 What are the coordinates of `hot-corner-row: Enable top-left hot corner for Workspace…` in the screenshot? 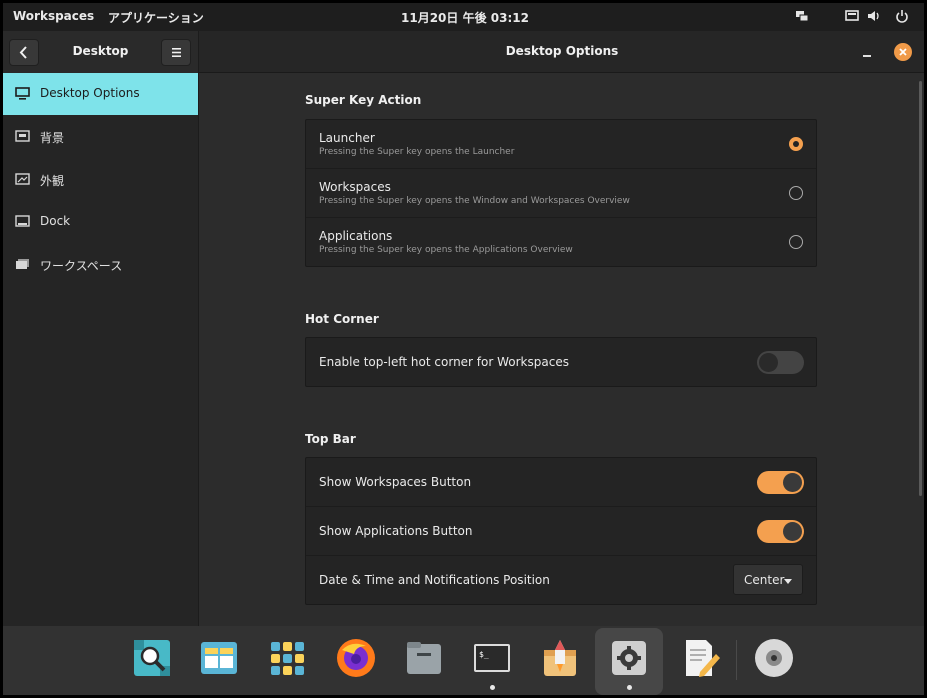 It's located at (561, 362).